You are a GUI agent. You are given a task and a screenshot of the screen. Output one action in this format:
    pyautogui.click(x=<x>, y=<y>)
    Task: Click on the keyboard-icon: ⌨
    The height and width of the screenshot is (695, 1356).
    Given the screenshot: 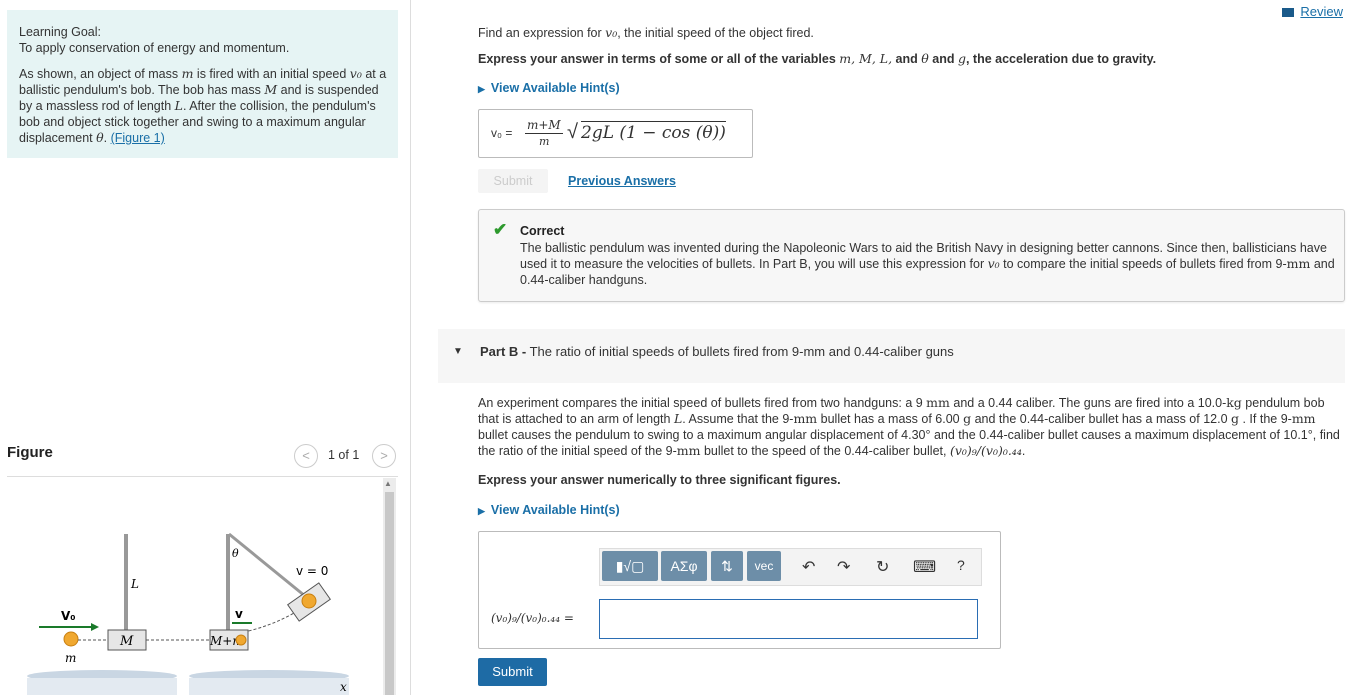 What is the action you would take?
    pyautogui.click(x=924, y=567)
    